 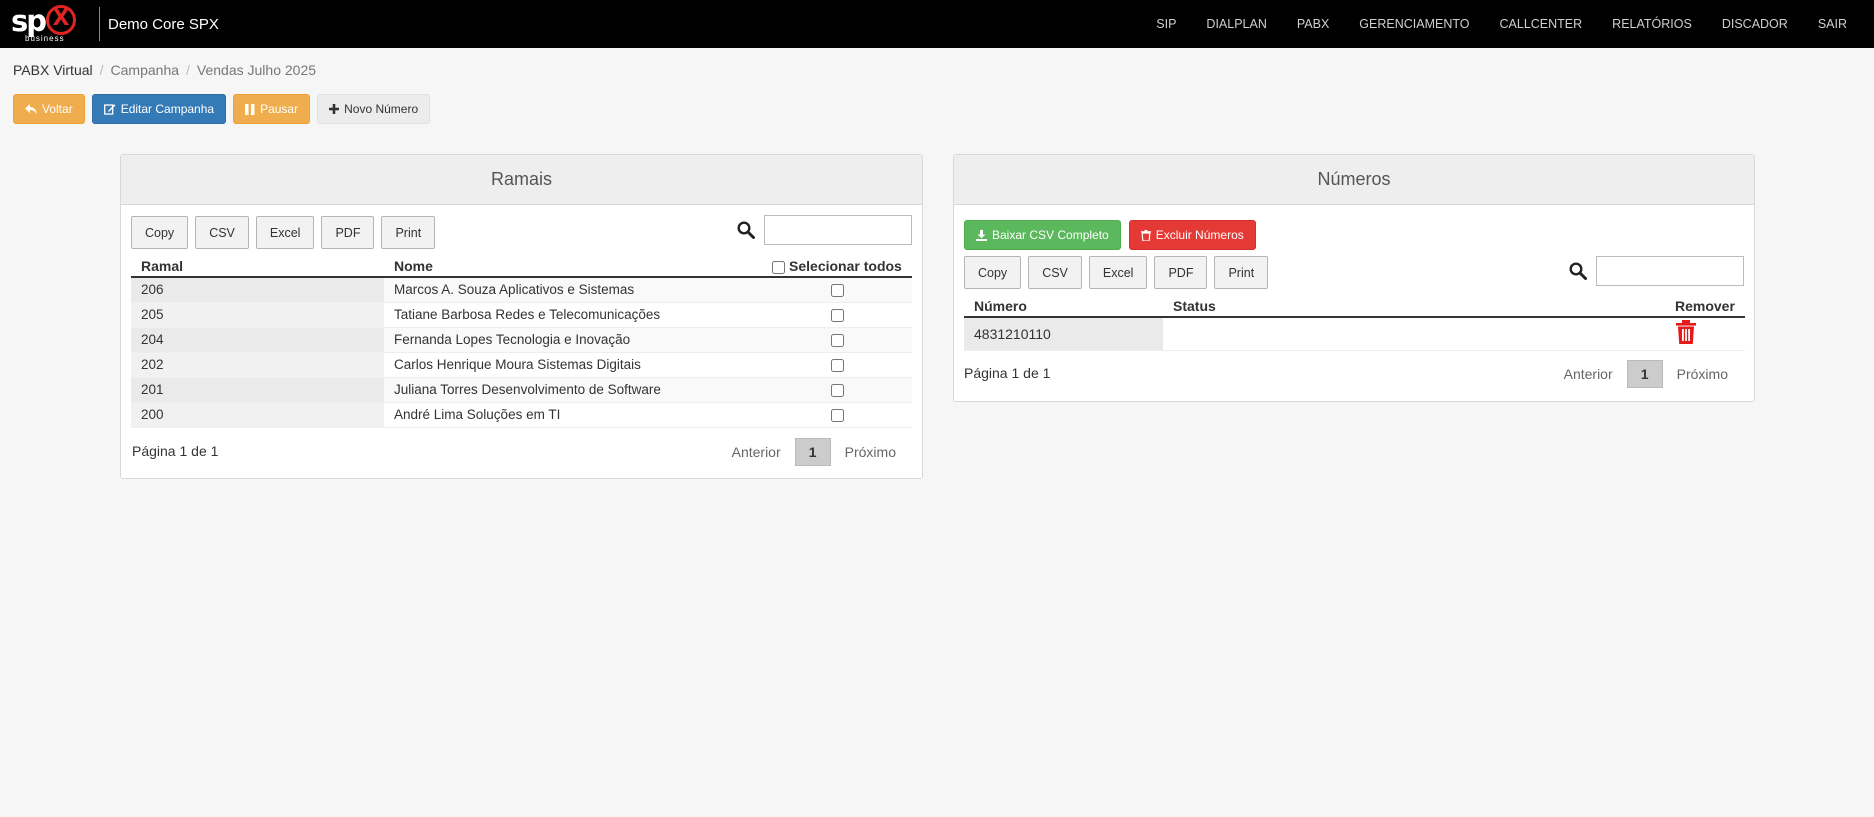 What do you see at coordinates (573, 365) in the screenshot?
I see `nome-cell: Carlos Henrique Moura Sistemas Digitais` at bounding box center [573, 365].